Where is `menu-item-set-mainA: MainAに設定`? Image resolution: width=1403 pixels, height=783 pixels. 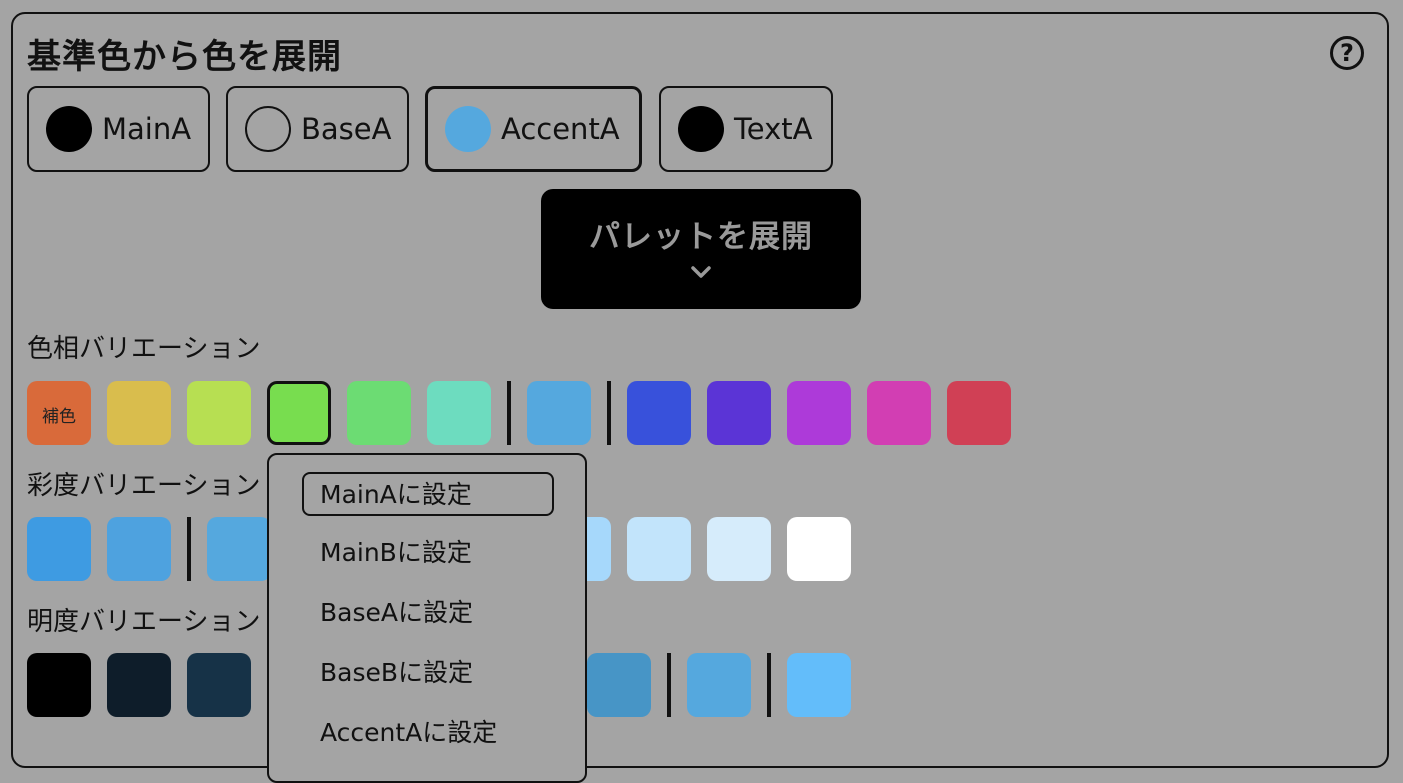
menu-item-set-mainA: MainAに設定 is located at coordinates (428, 494).